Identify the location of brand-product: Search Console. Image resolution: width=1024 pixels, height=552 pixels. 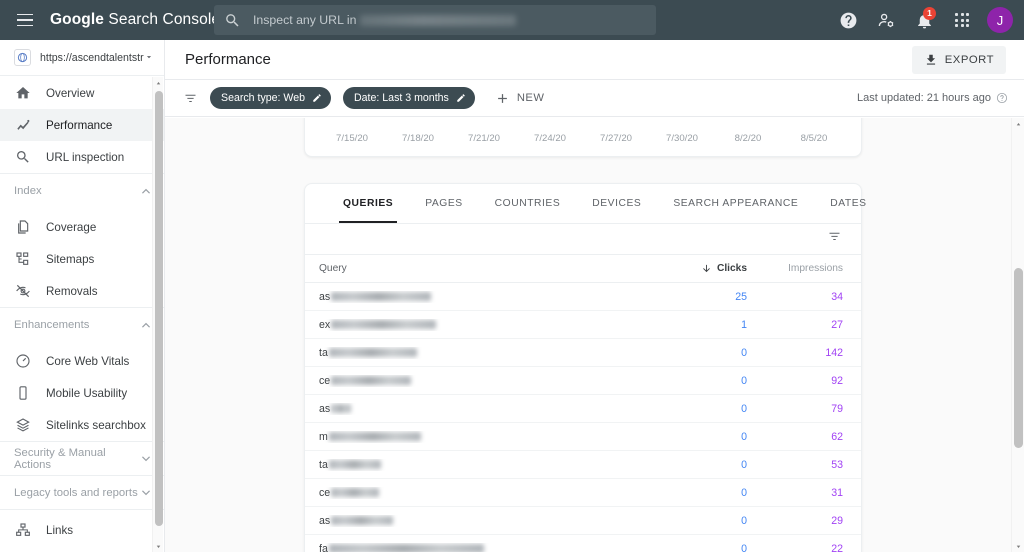
(162, 19).